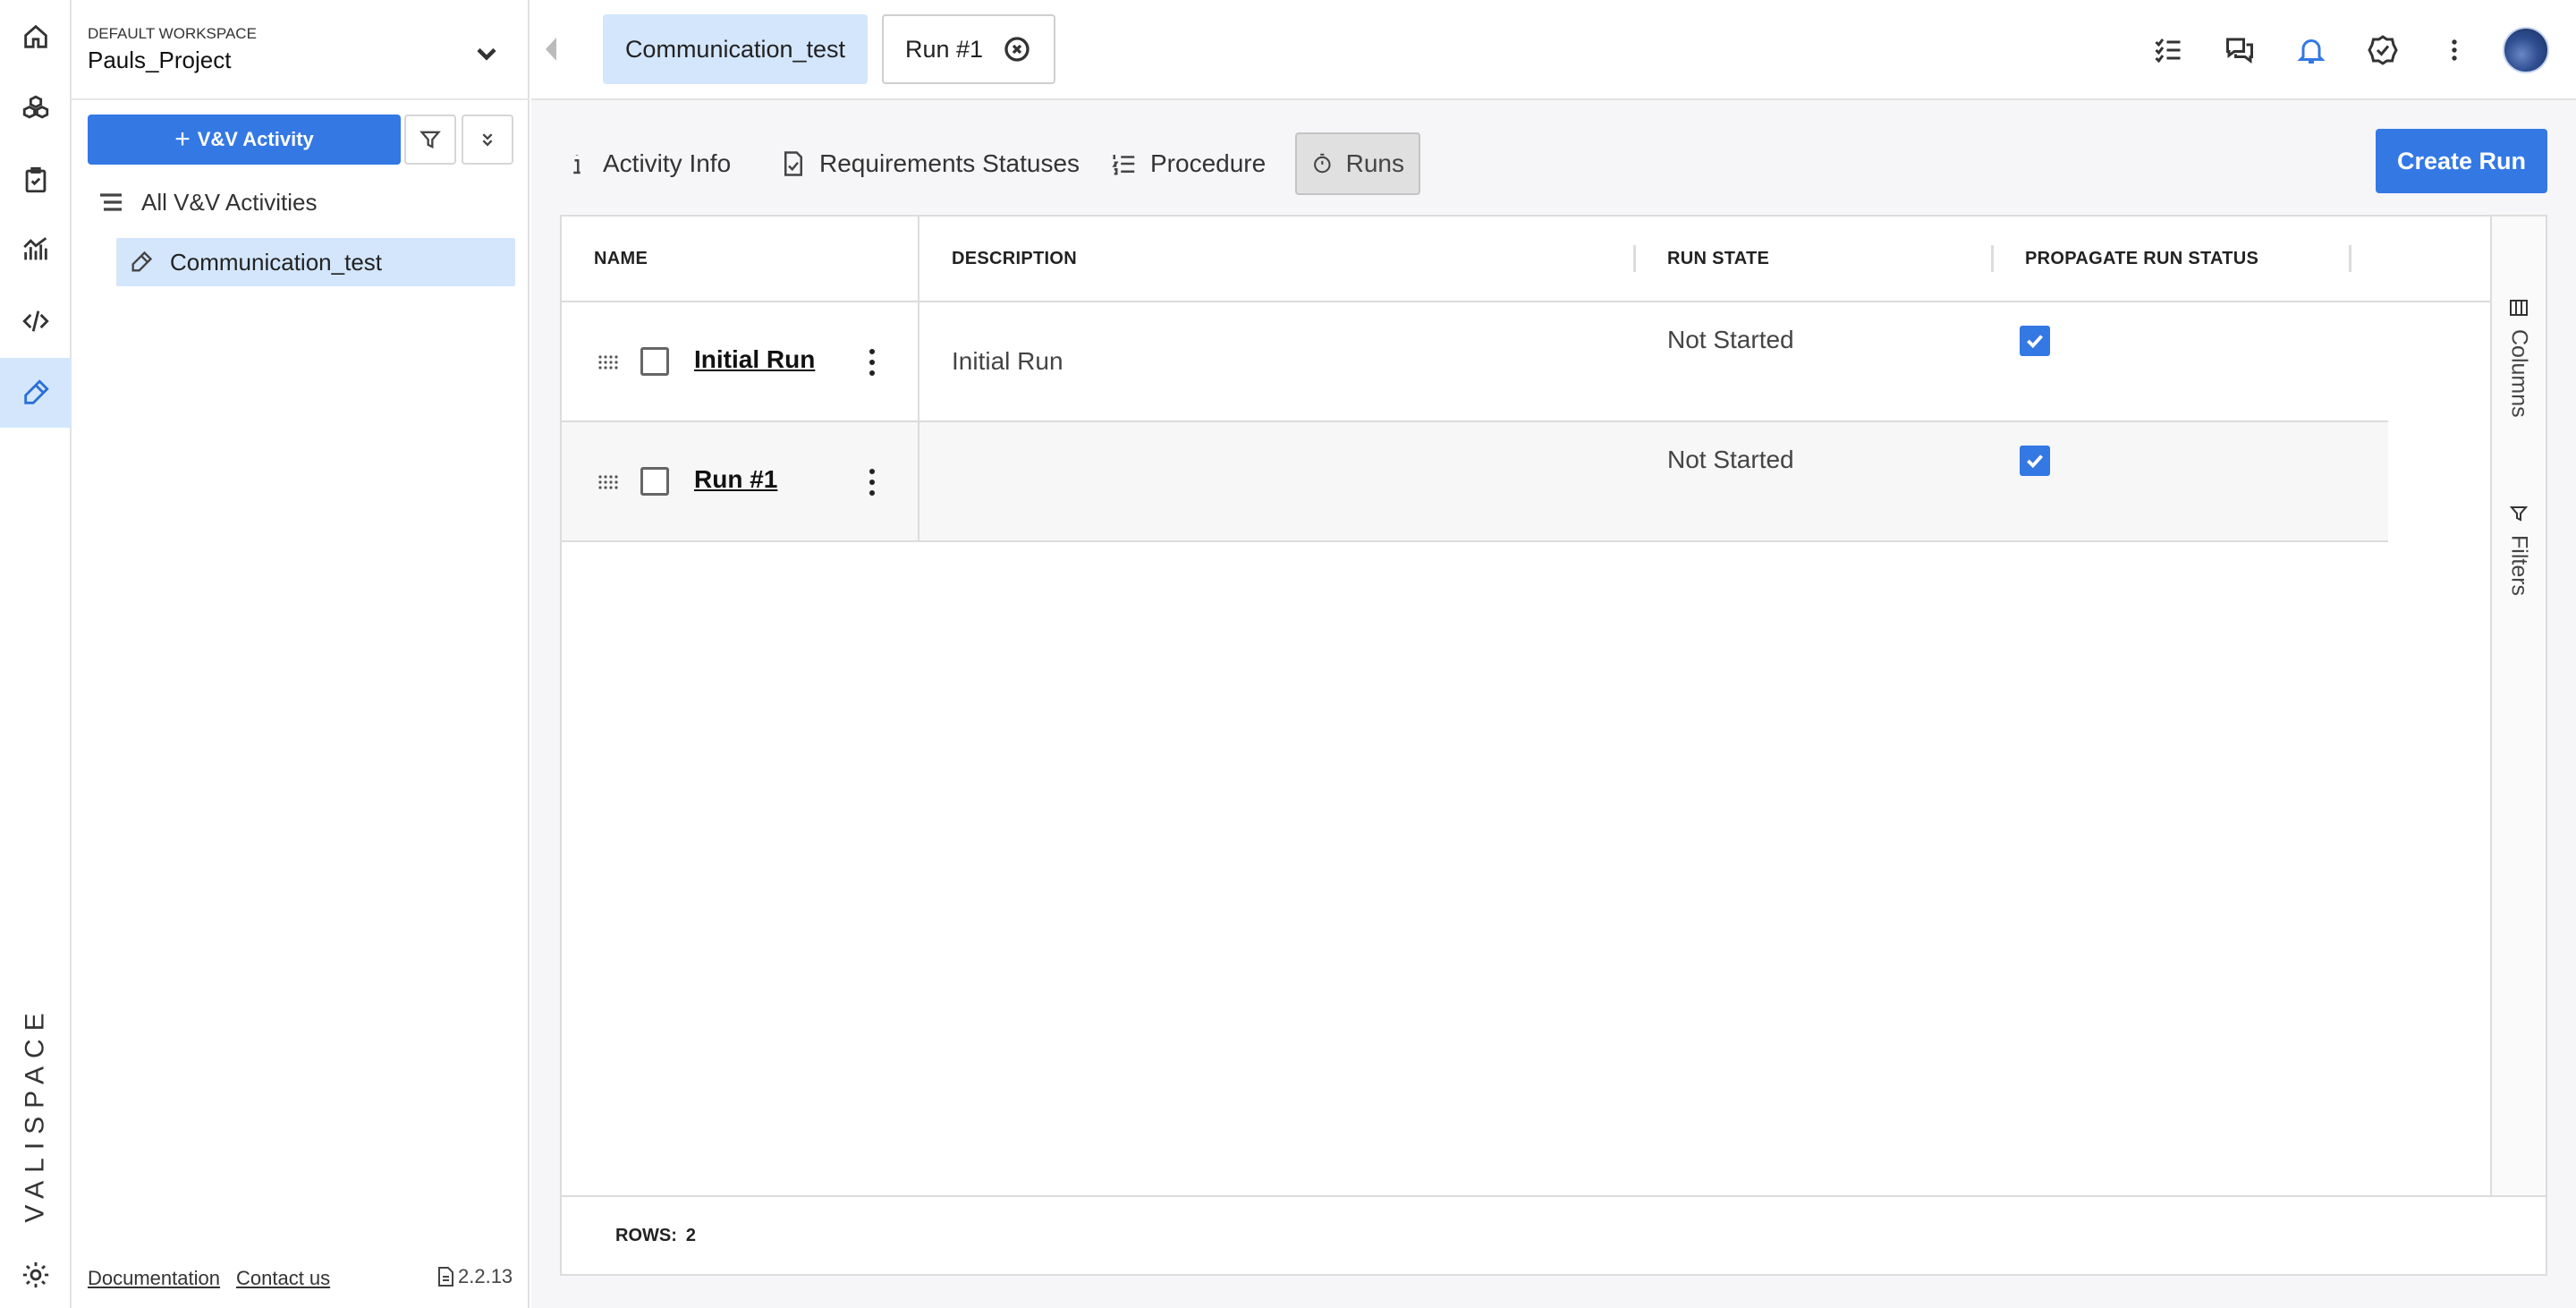 The image size is (2576, 1308). I want to click on version-number: 2.2.13, so click(485, 1276).